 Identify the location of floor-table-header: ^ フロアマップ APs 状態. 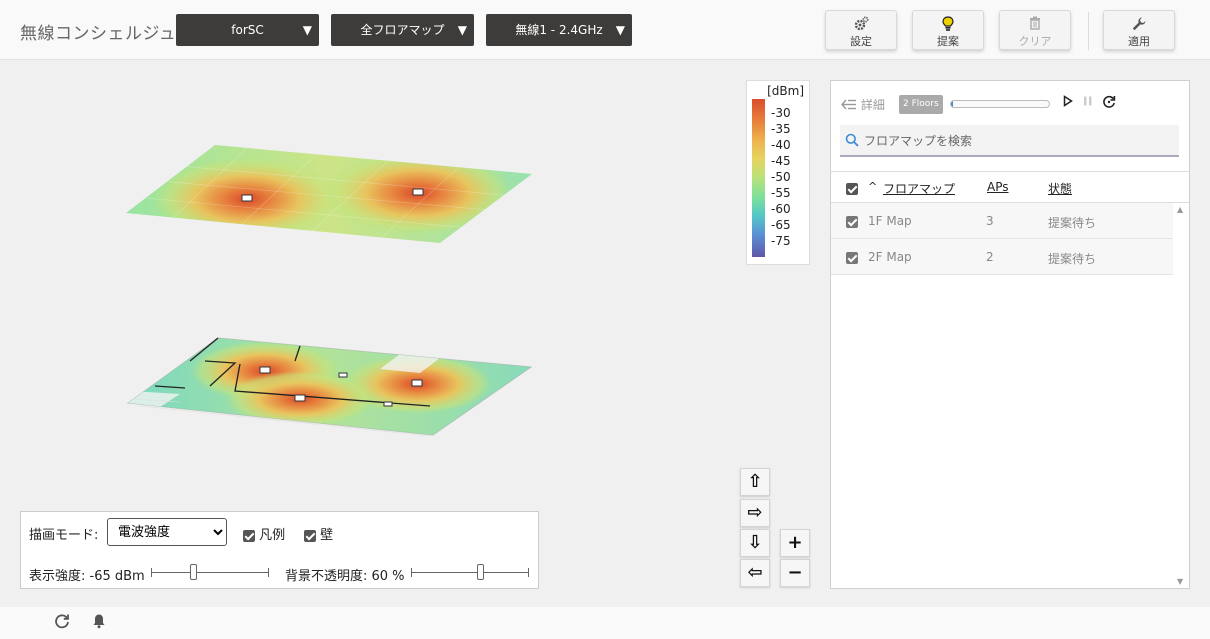
(1010, 187).